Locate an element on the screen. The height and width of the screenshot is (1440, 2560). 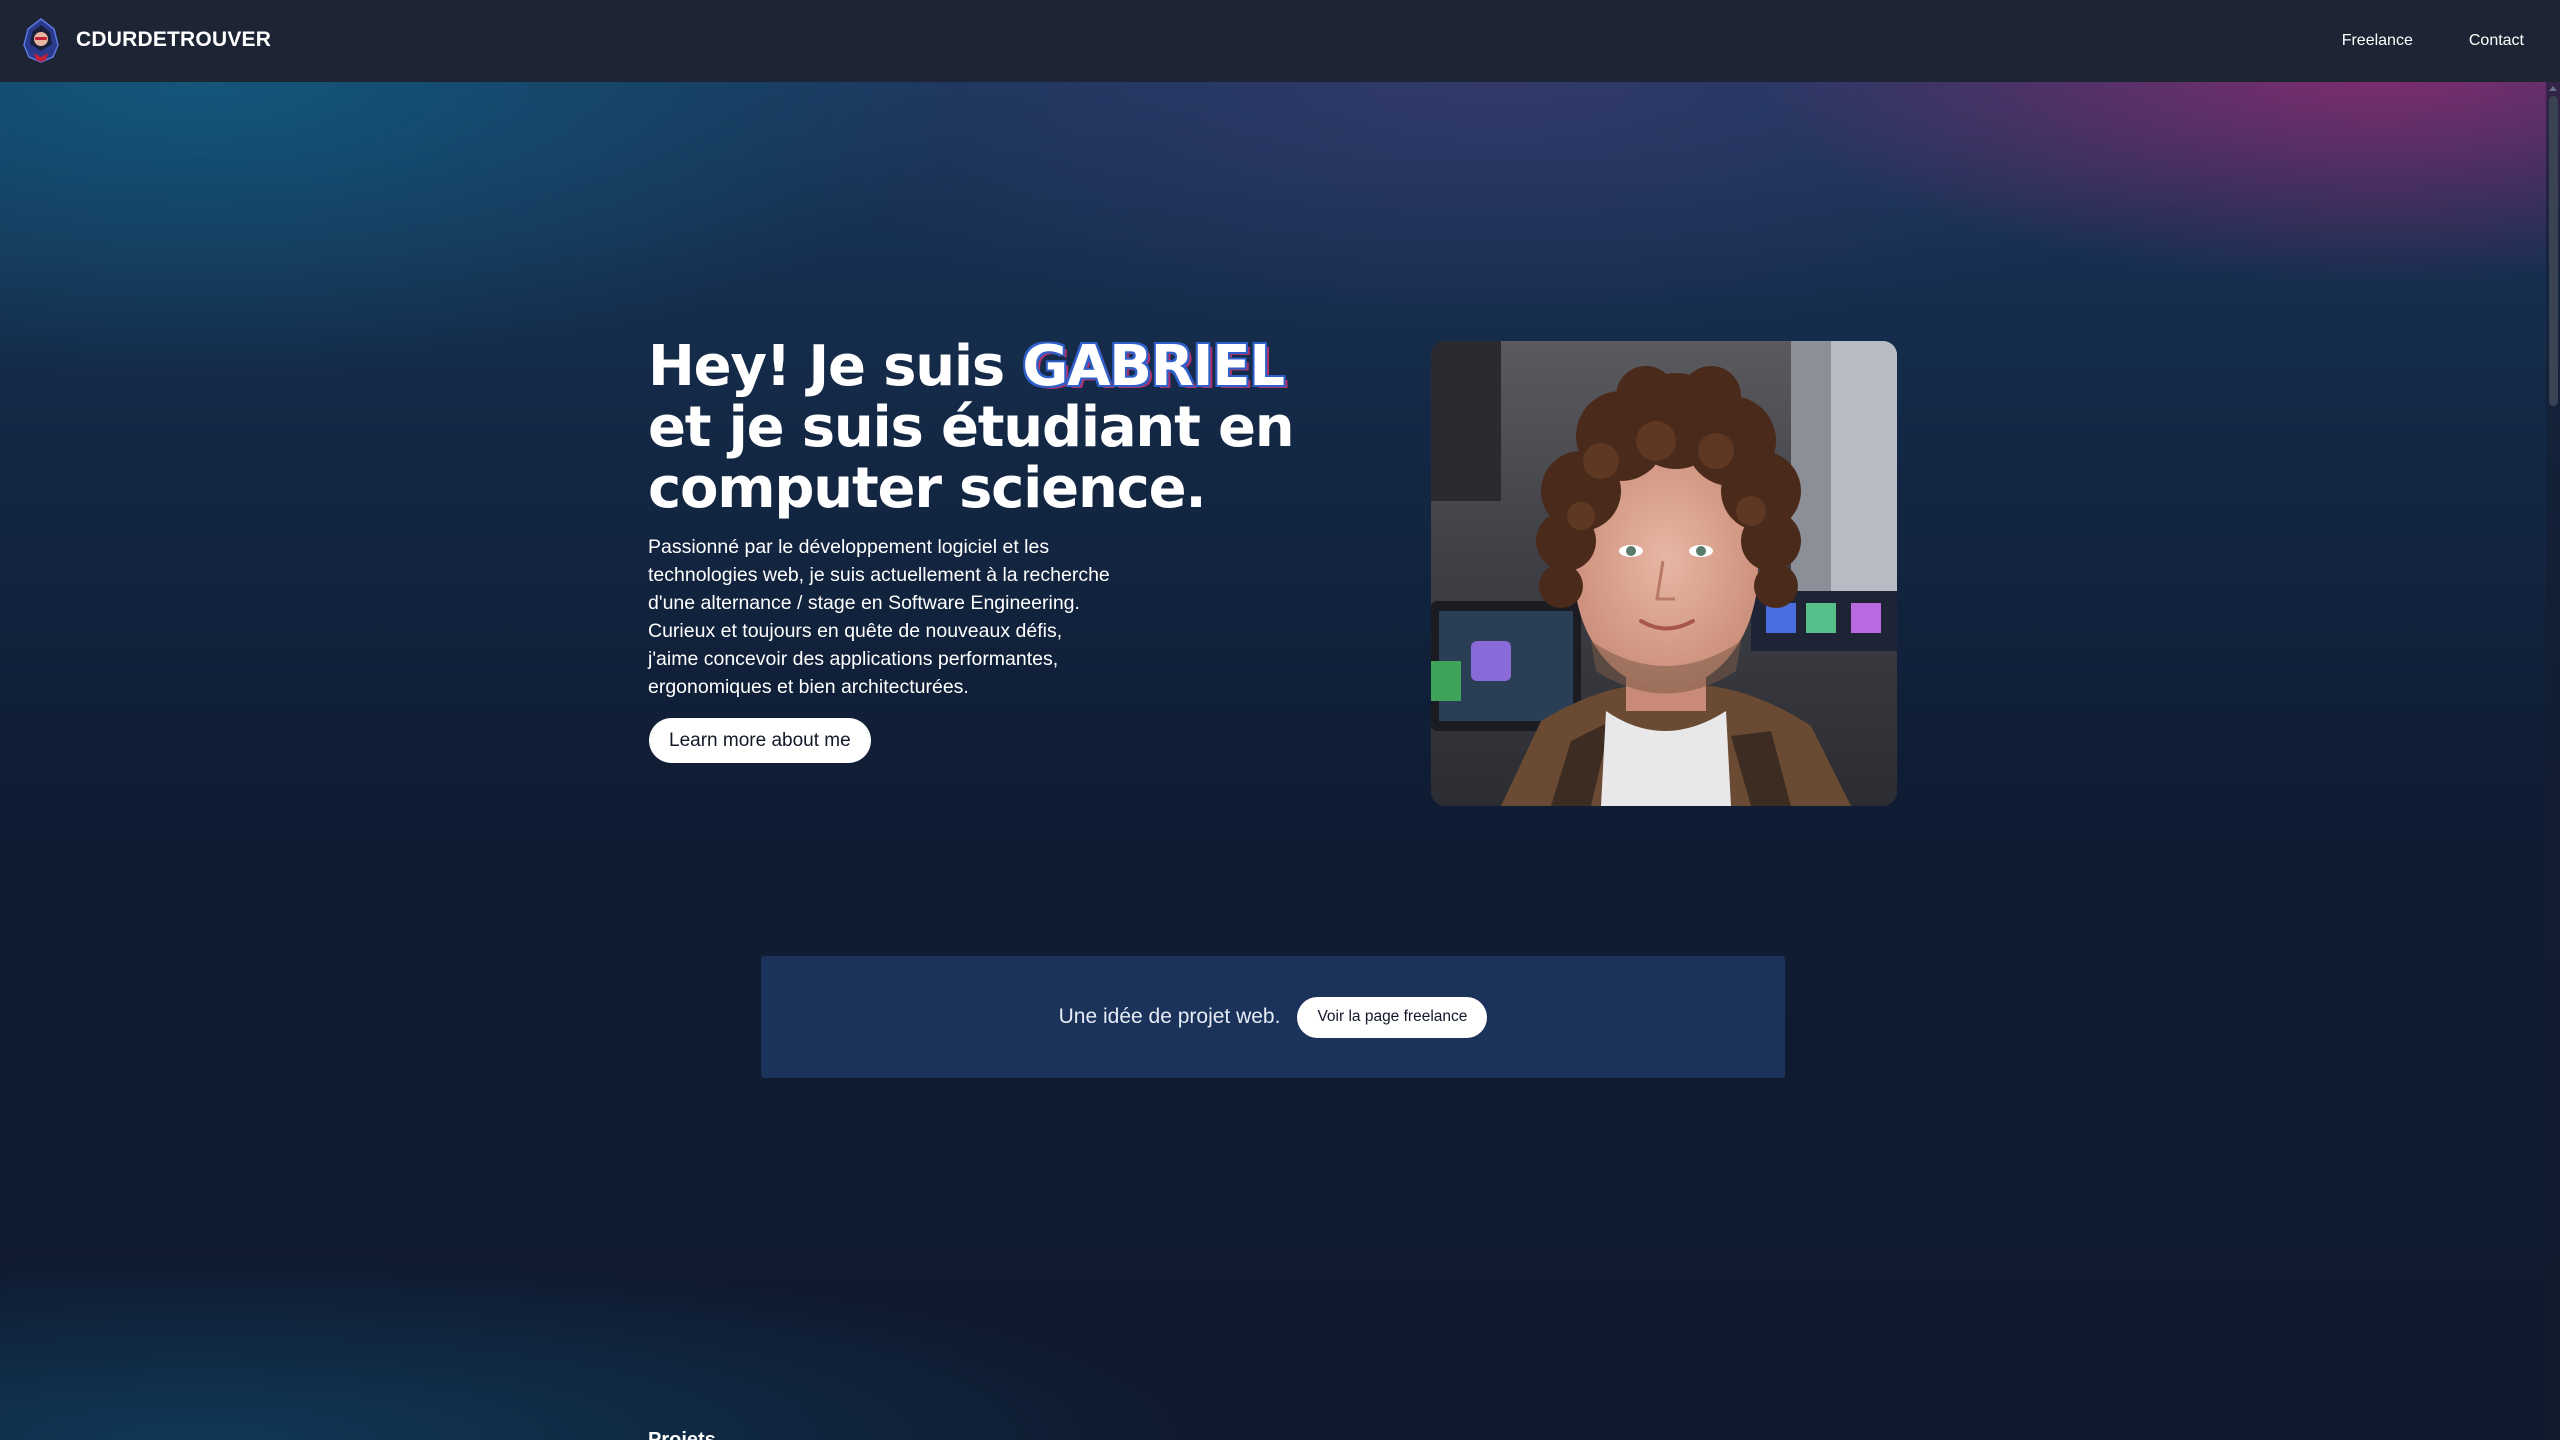
main-nav: Freelance Contact is located at coordinates (2433, 41).